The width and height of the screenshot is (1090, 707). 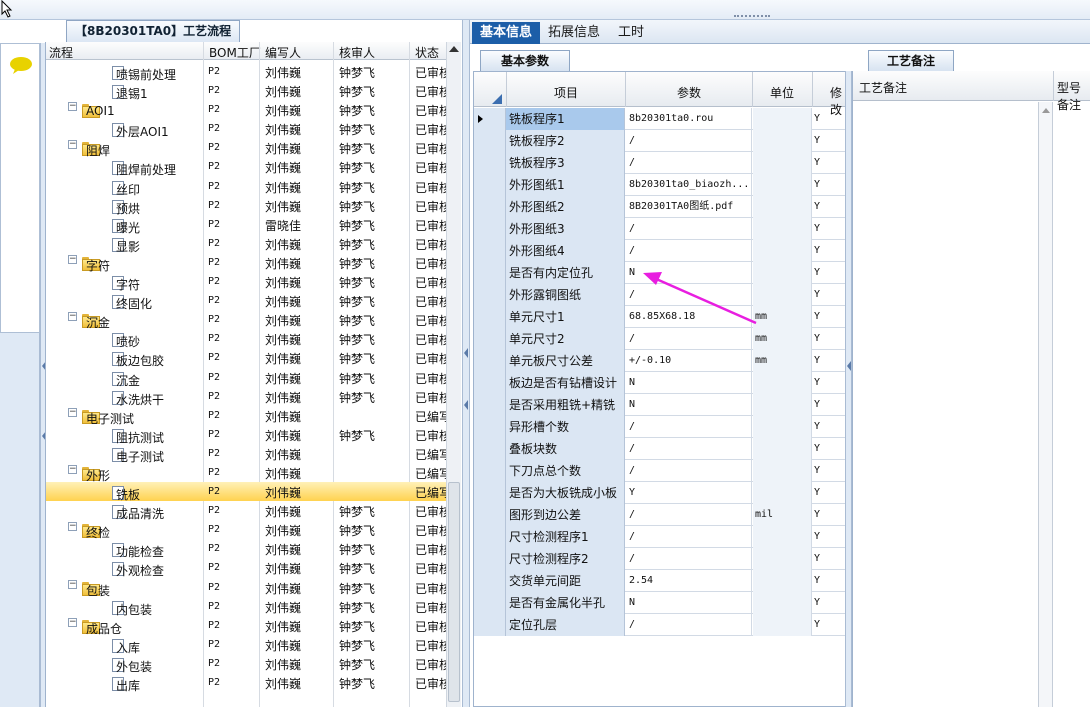 What do you see at coordinates (566, 92) in the screenshot?
I see `col-item: 项目` at bounding box center [566, 92].